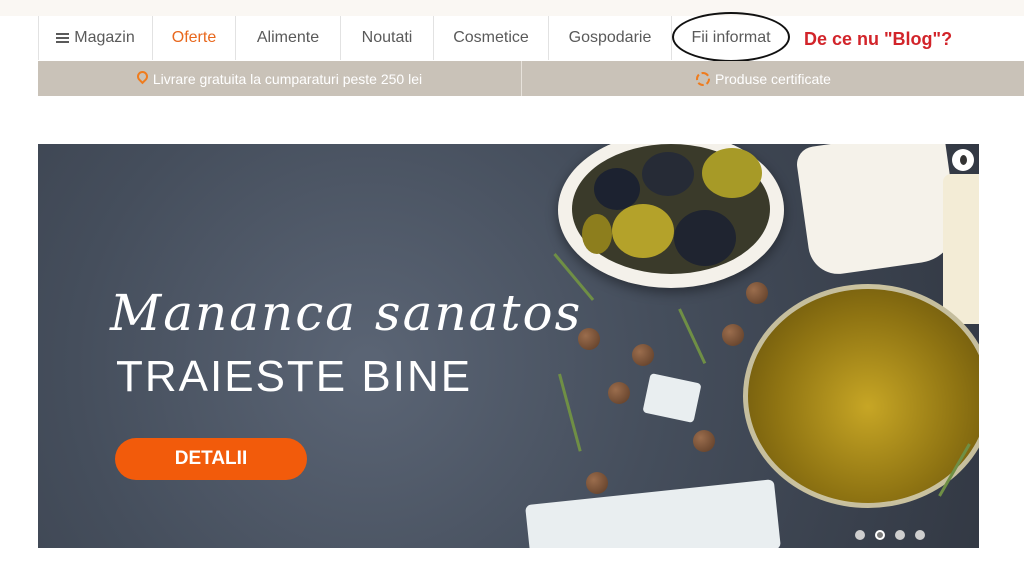  I want to click on hero-subheadline: TRAIESTE BINE, so click(294, 376).